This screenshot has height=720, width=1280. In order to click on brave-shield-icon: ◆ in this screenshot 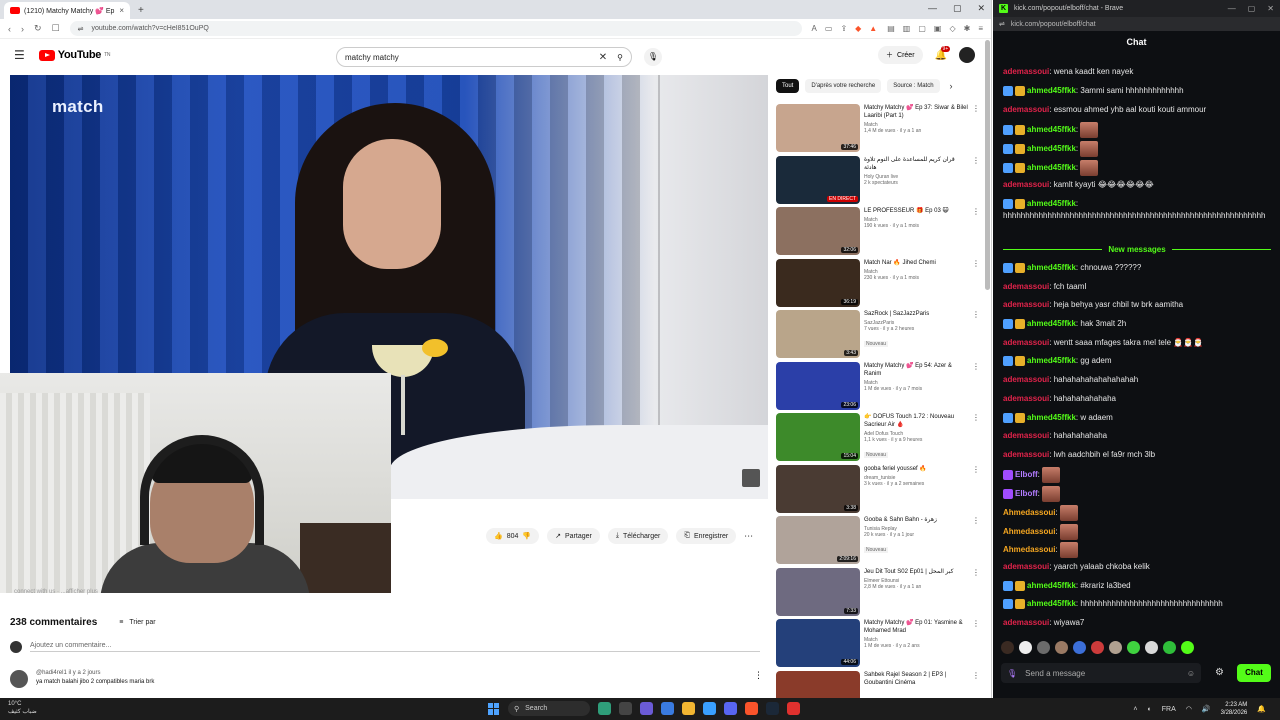, I will do `click(858, 28)`.